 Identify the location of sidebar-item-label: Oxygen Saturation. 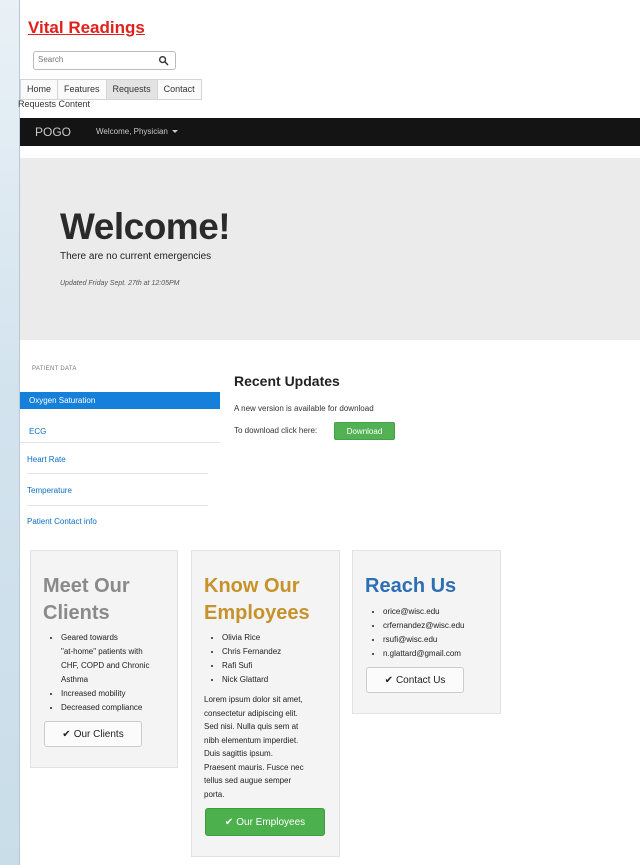
(62, 400).